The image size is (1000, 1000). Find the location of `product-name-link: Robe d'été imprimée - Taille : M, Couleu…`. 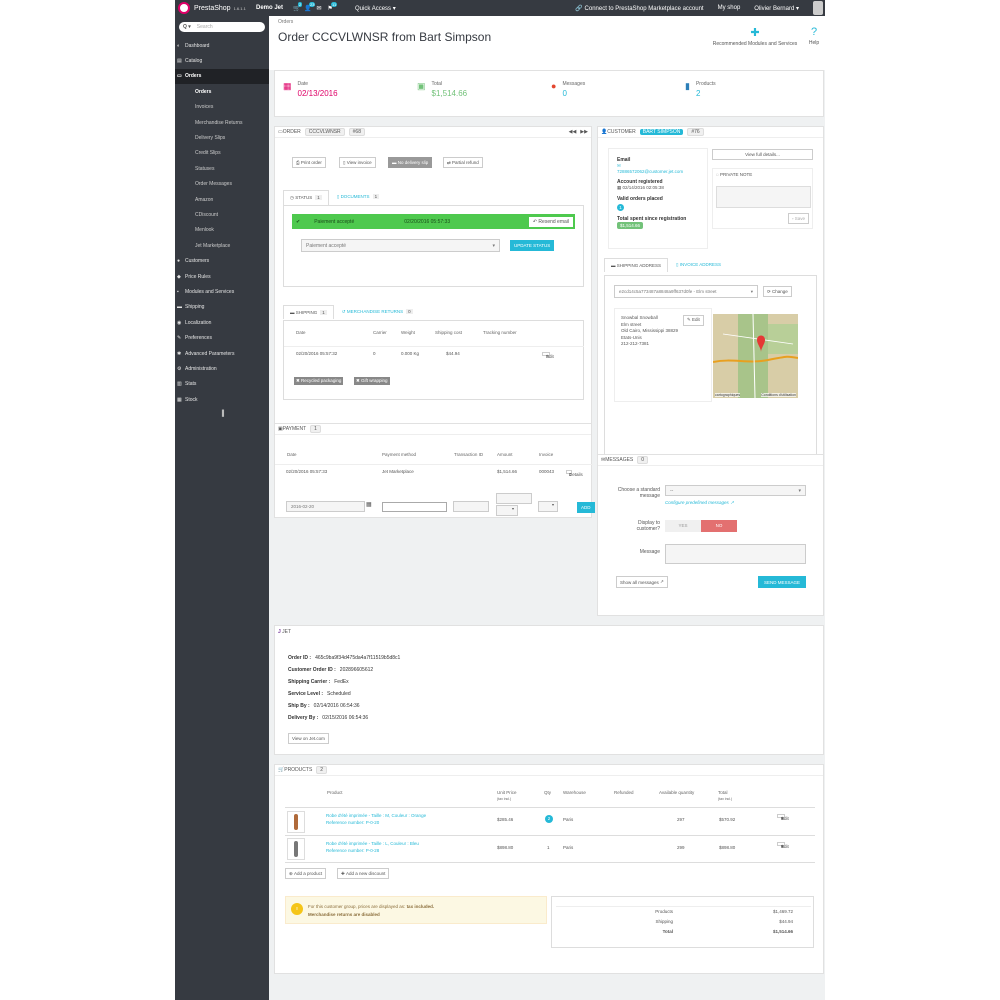

product-name-link: Robe d'été imprimée - Taille : M, Couleu… is located at coordinates (376, 815).